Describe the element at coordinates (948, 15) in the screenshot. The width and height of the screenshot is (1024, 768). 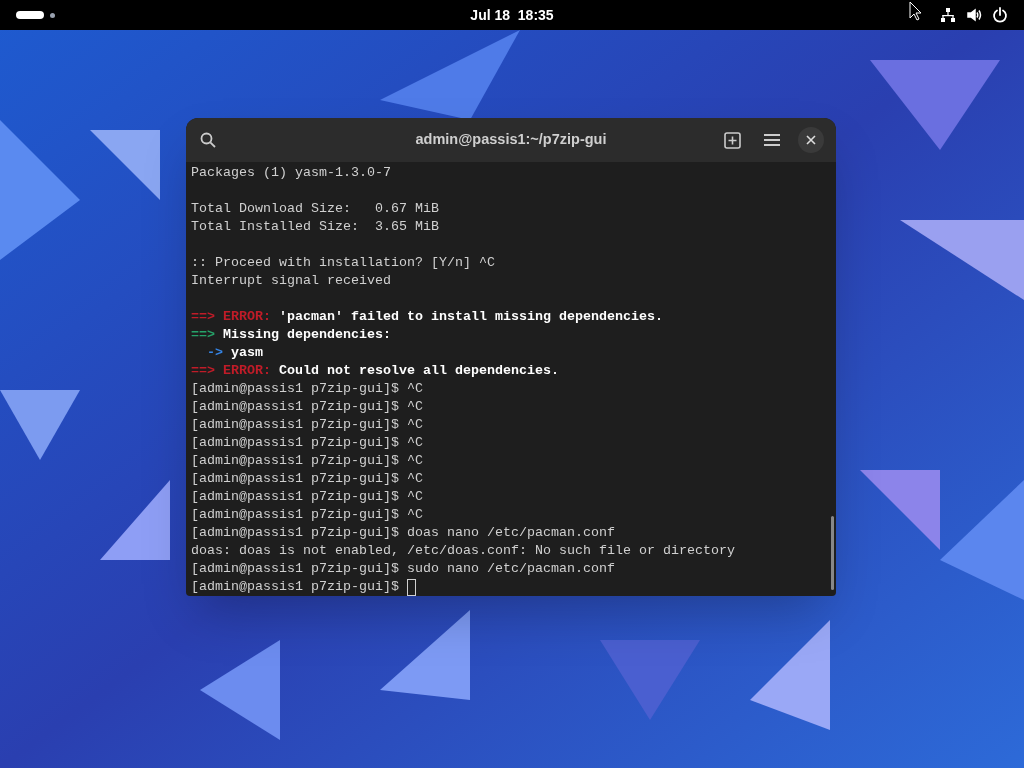
I see `network-icon` at that location.